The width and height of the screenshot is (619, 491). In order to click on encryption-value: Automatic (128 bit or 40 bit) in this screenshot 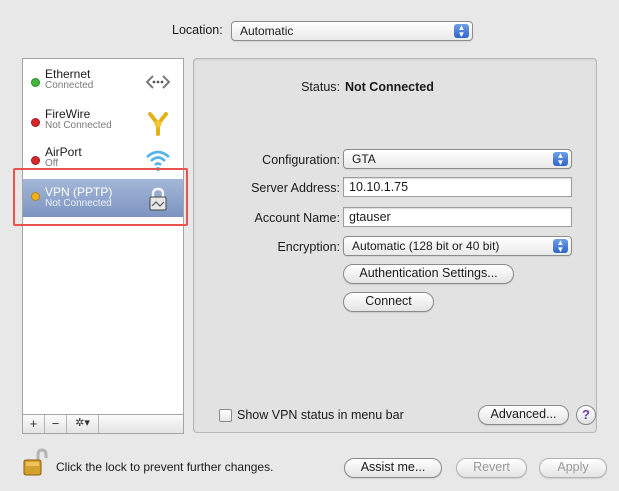, I will do `click(426, 246)`.